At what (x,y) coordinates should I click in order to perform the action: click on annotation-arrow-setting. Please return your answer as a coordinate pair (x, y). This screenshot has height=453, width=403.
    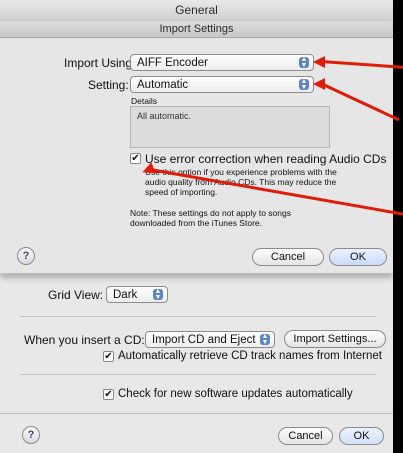
    Looking at the image, I should click on (356, 100).